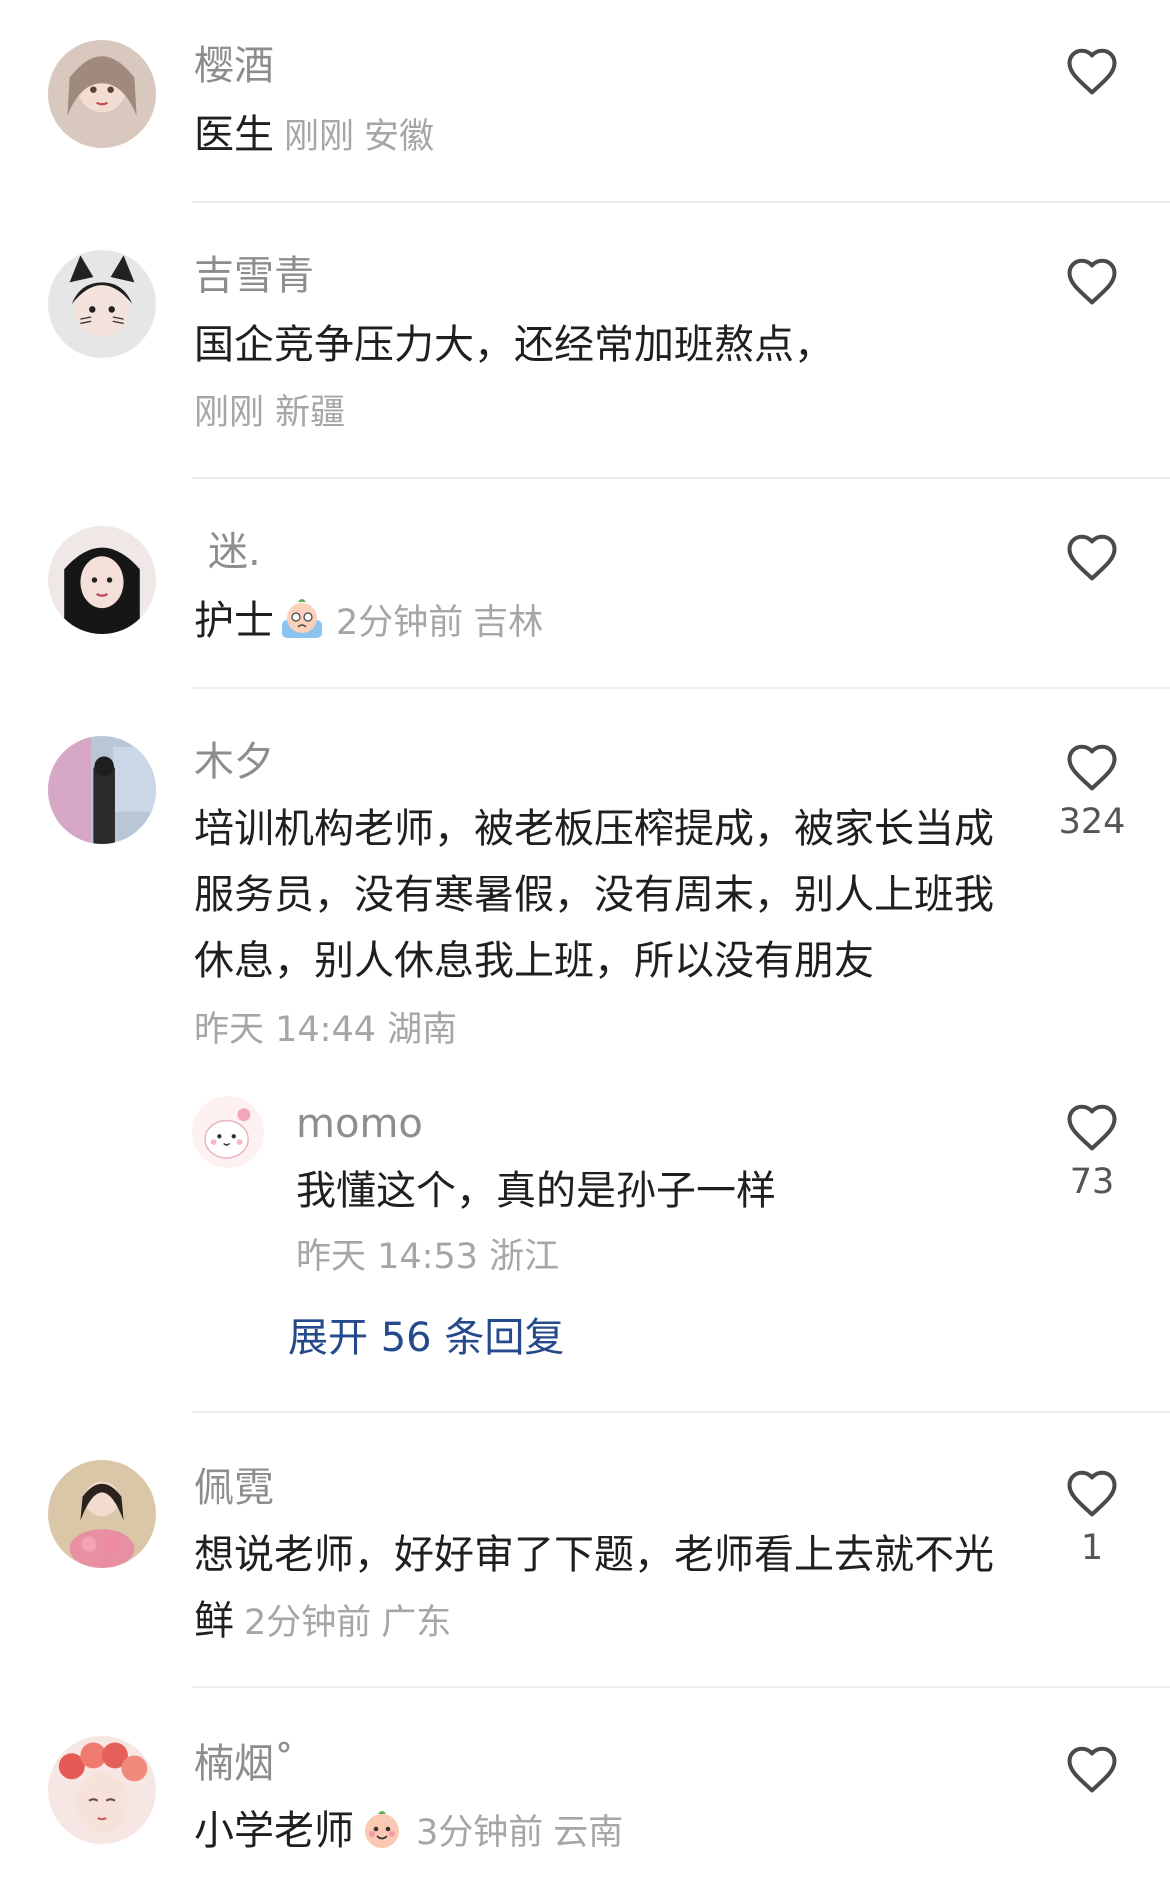 The height and width of the screenshot is (1878, 1170). I want to click on username: 迷., so click(227, 552).